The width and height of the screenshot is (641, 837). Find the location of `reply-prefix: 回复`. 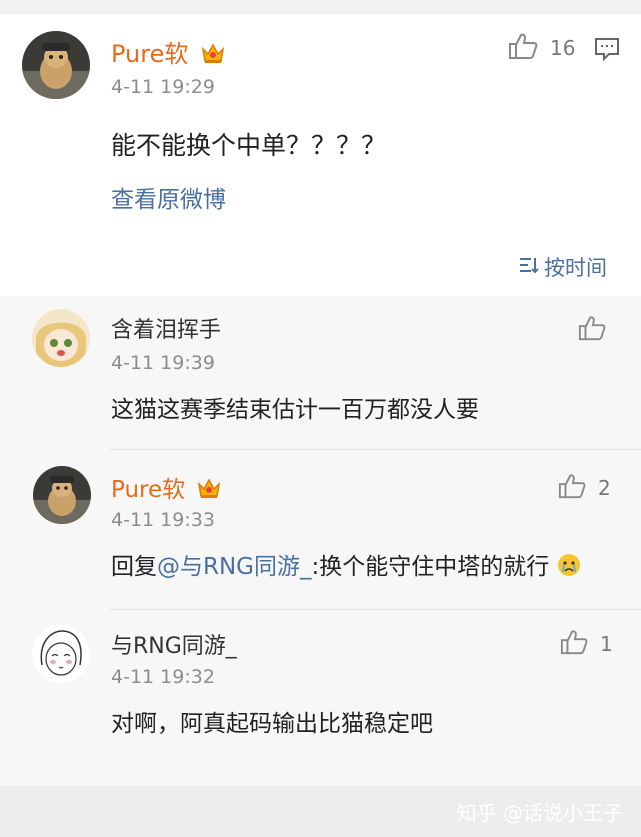

reply-prefix: 回复 is located at coordinates (134, 567).